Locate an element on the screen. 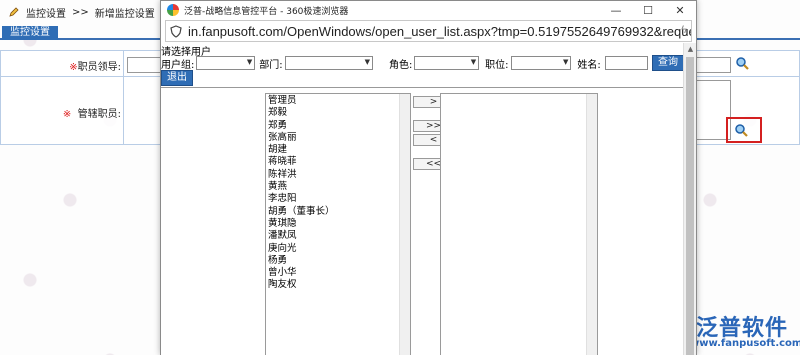 This screenshot has height=355, width=800. department-select is located at coordinates (328, 63).